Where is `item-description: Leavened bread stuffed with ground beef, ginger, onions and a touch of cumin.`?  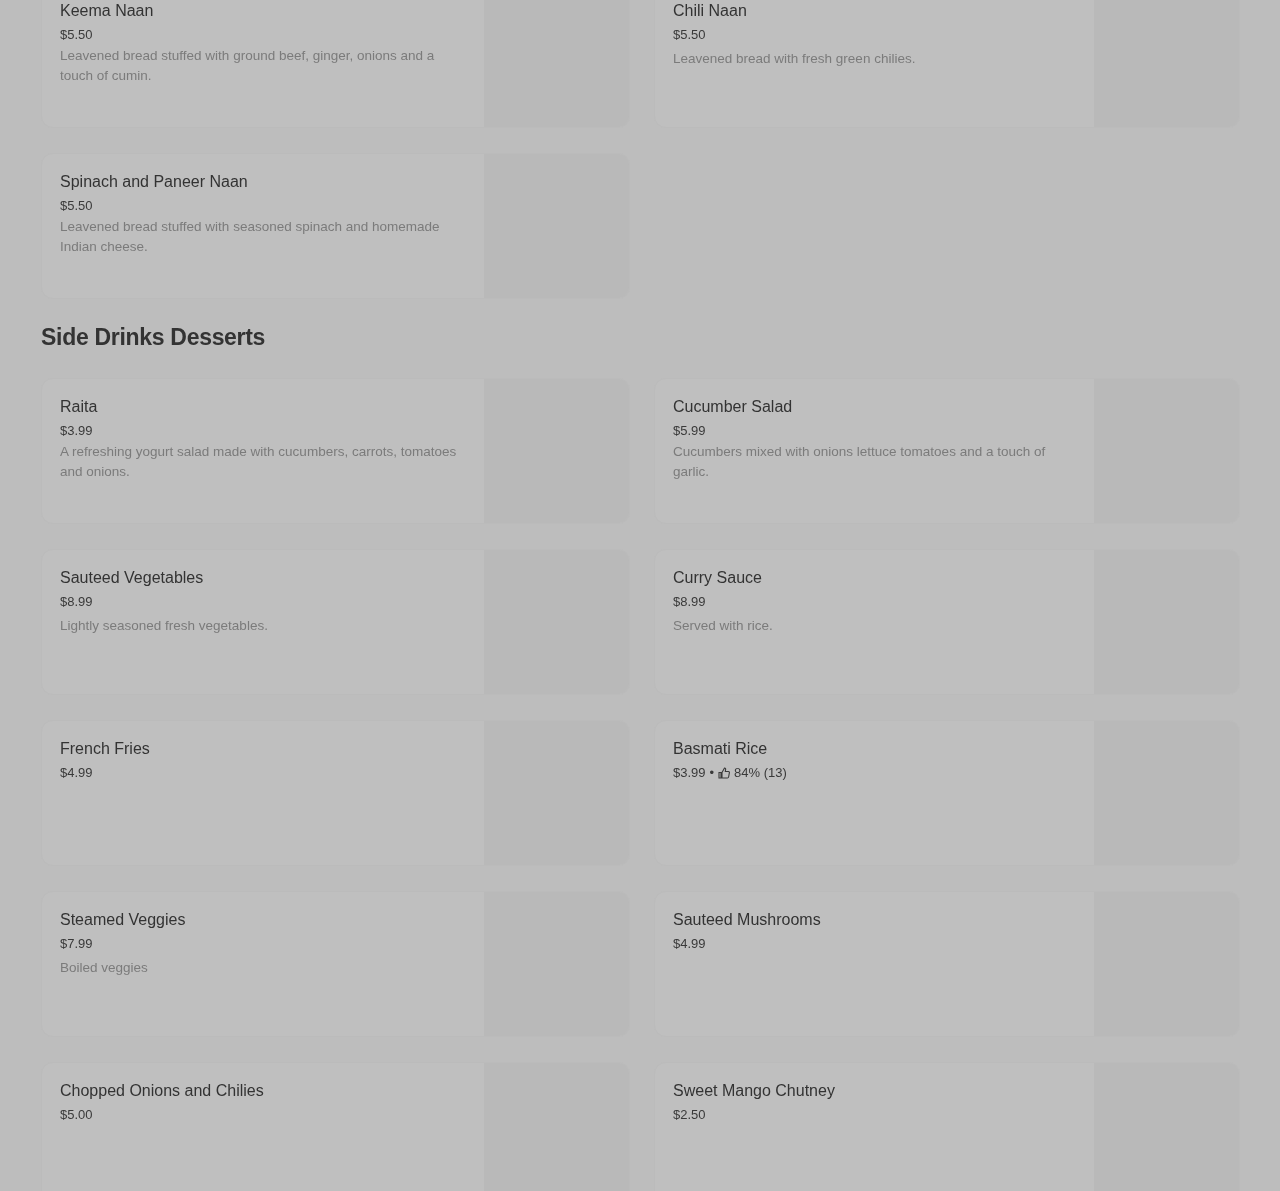 item-description: Leavened bread stuffed with ground beef, ginger, onions and a touch of cumin. is located at coordinates (248, 66).